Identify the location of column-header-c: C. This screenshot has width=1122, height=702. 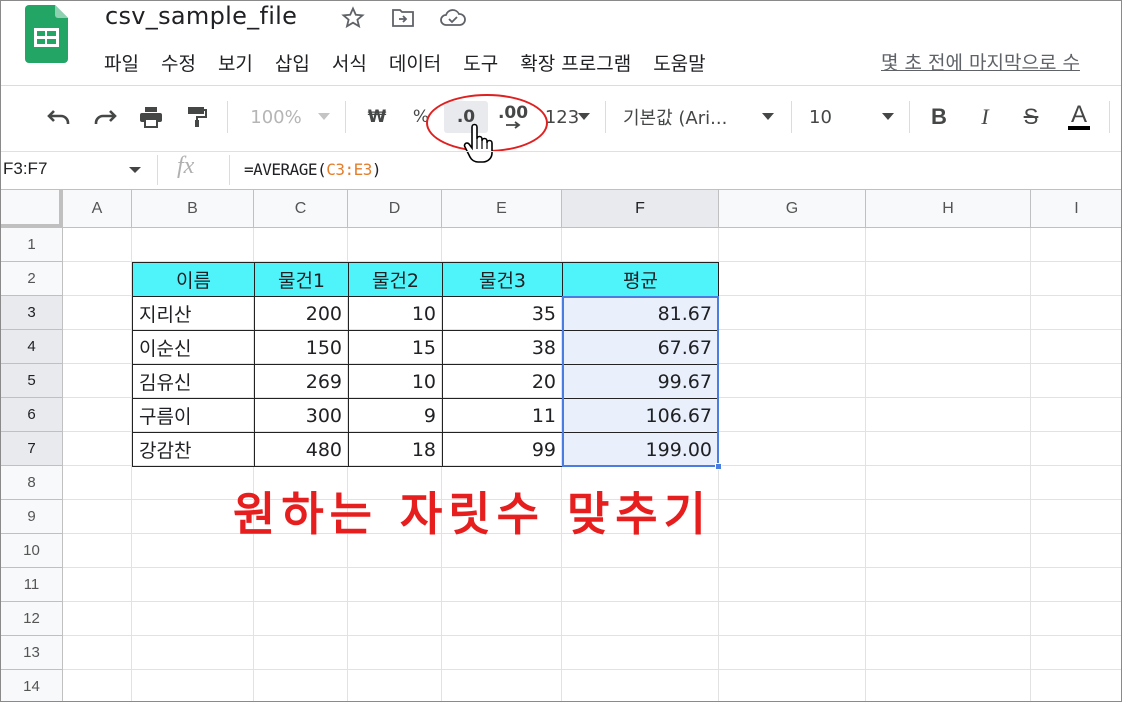
(301, 209).